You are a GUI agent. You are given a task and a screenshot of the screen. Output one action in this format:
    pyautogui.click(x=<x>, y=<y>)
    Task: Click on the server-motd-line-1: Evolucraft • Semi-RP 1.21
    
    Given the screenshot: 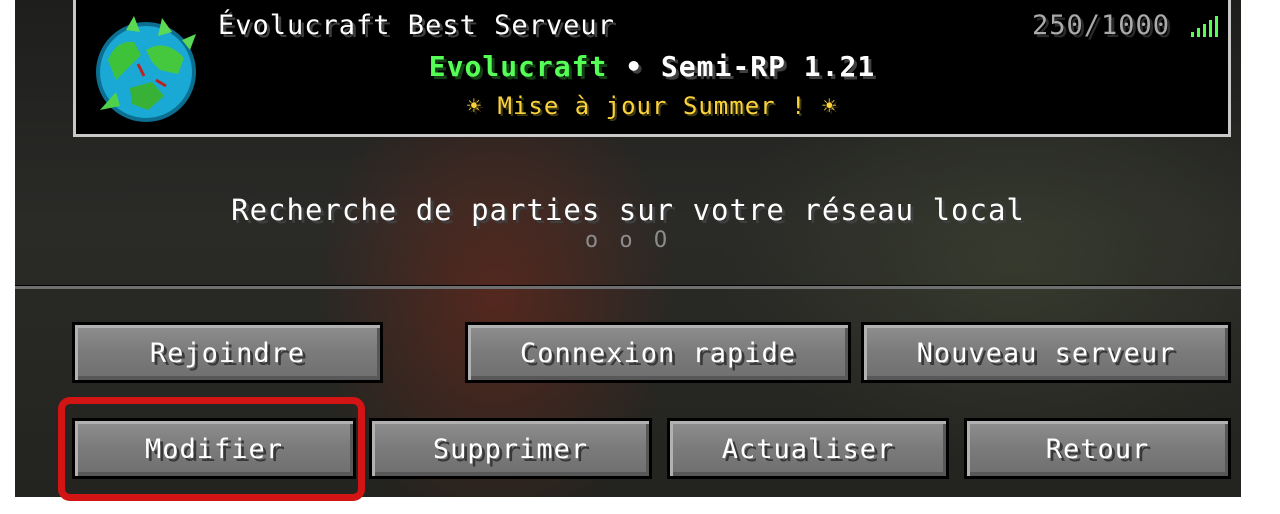 What is the action you would take?
    pyautogui.click(x=652, y=66)
    